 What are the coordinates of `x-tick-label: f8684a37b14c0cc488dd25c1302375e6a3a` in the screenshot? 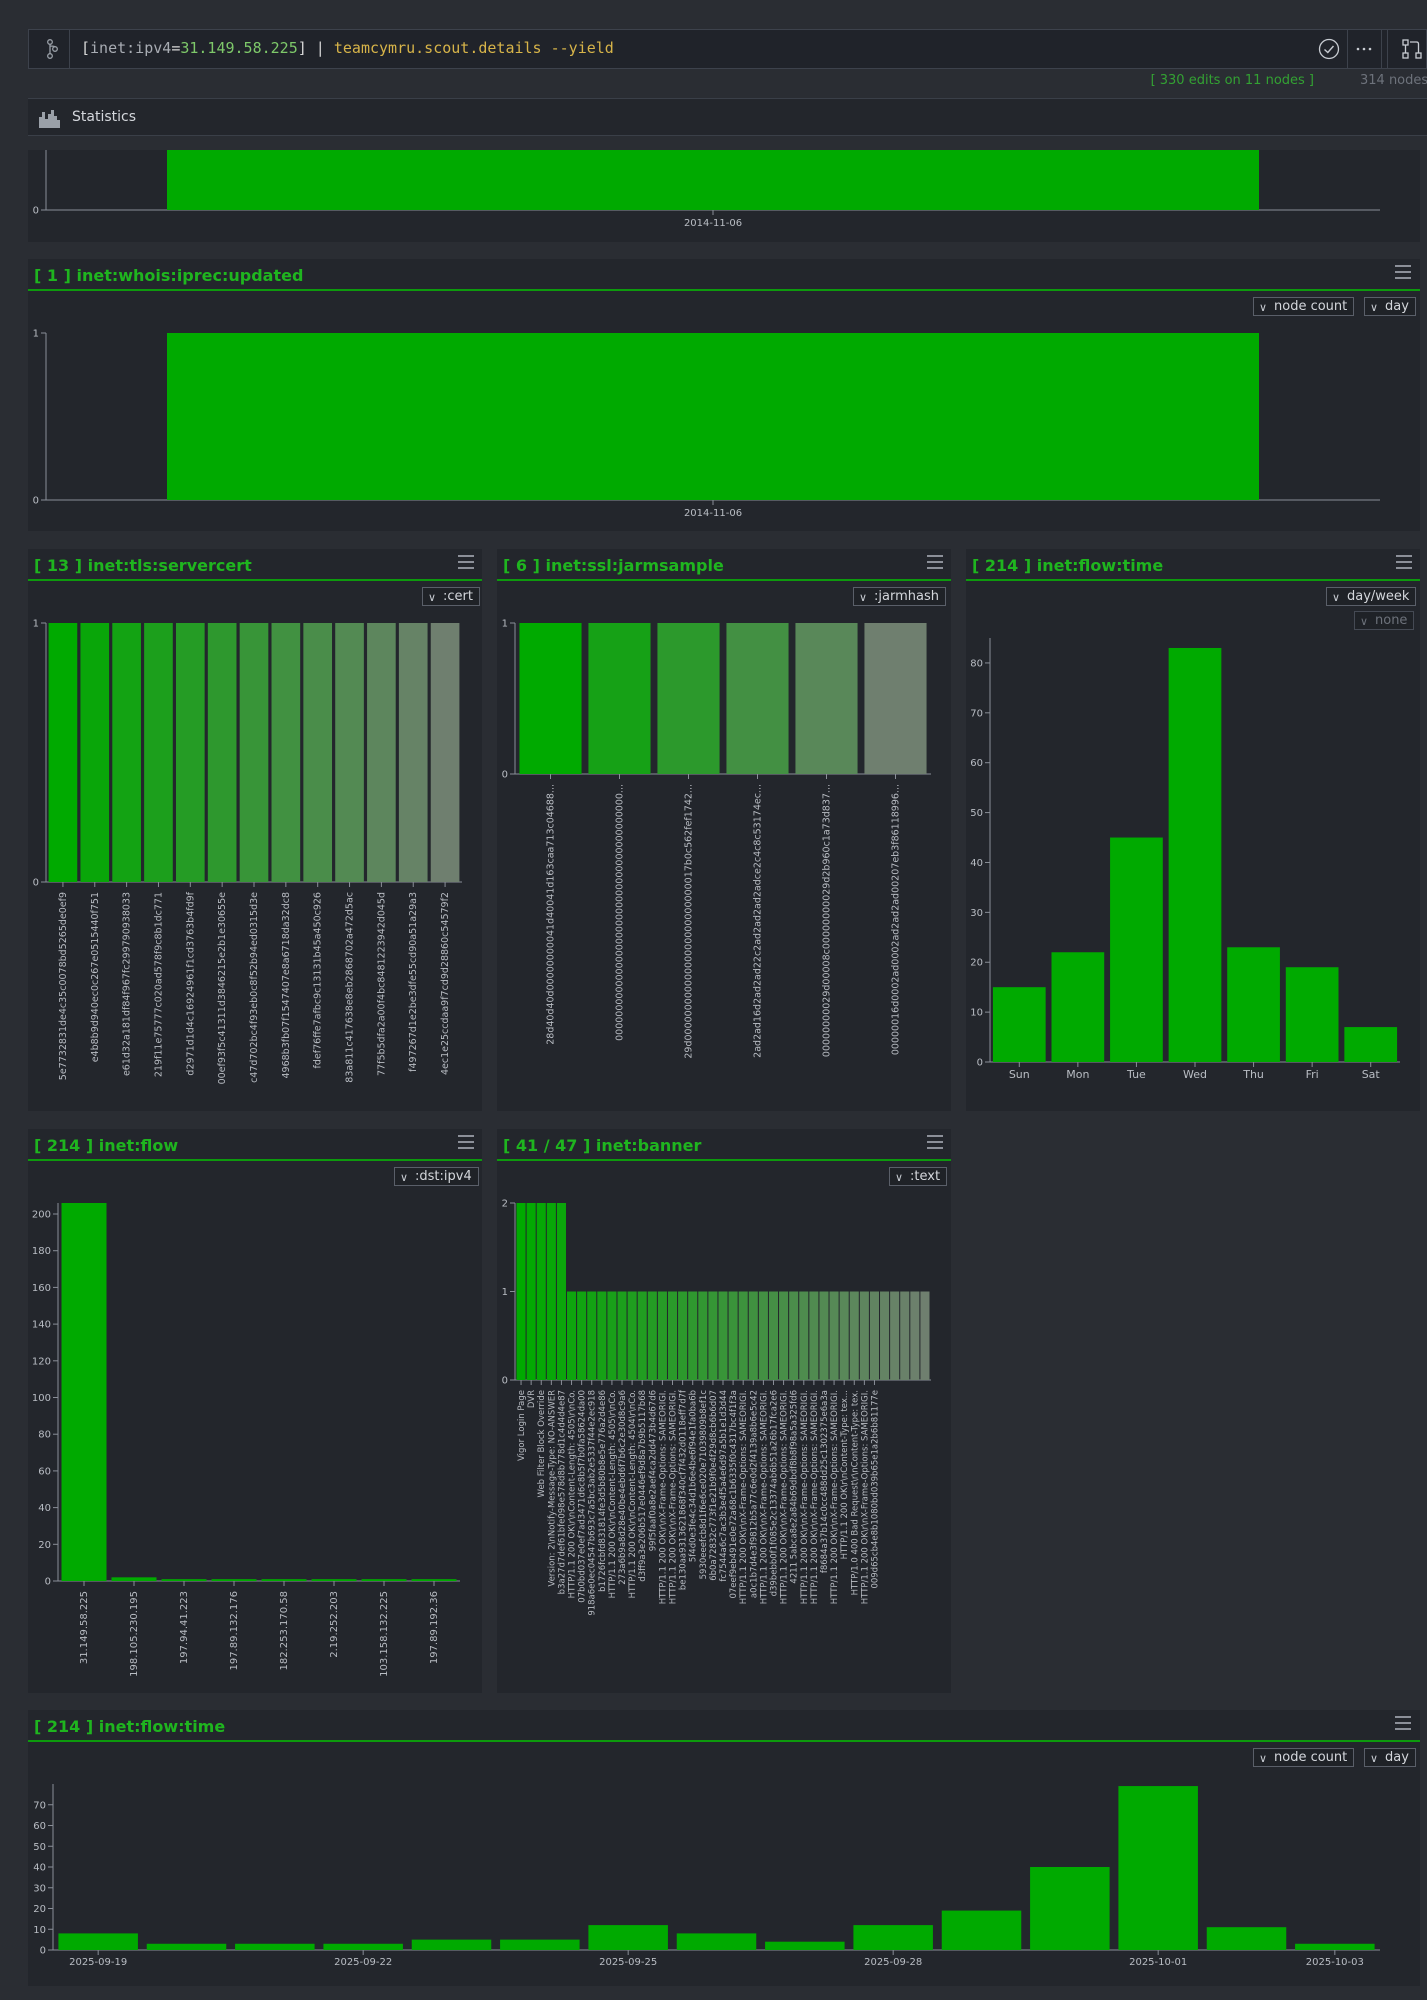 It's located at (825, 1481).